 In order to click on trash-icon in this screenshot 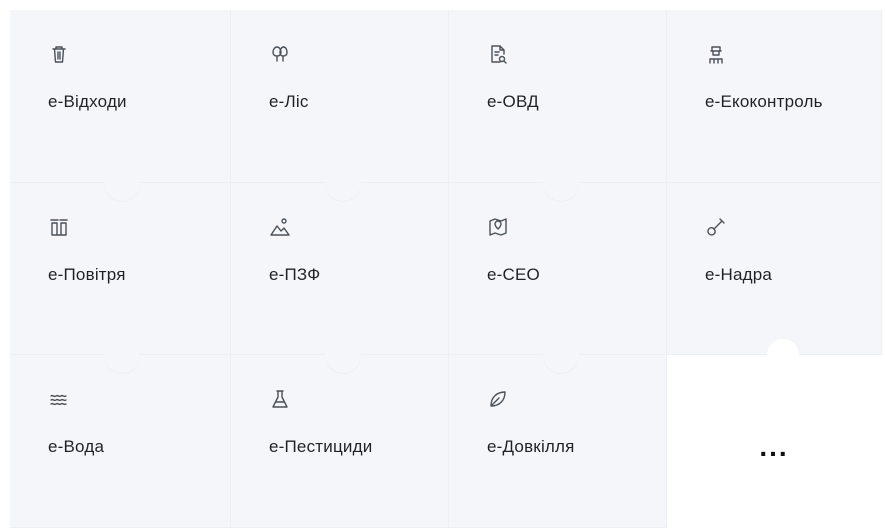, I will do `click(59, 54)`.